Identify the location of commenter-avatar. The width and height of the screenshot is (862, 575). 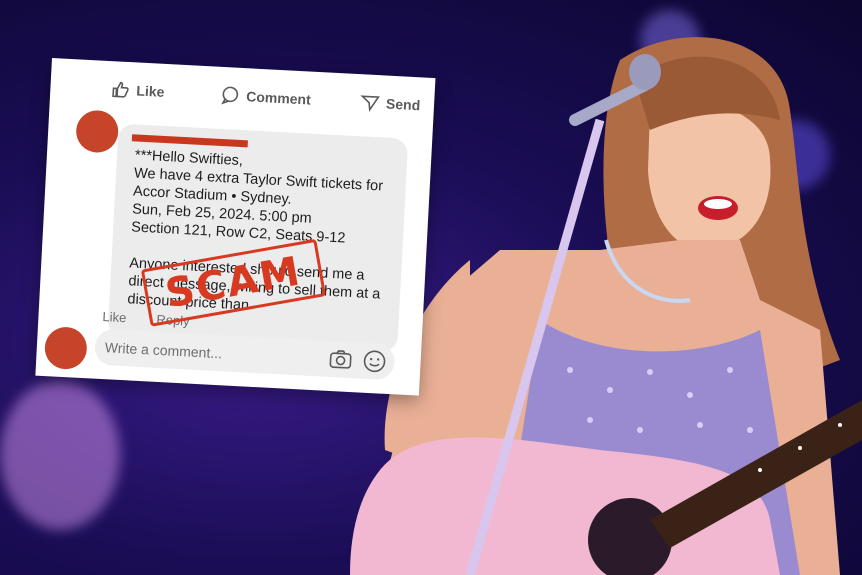
(65, 348).